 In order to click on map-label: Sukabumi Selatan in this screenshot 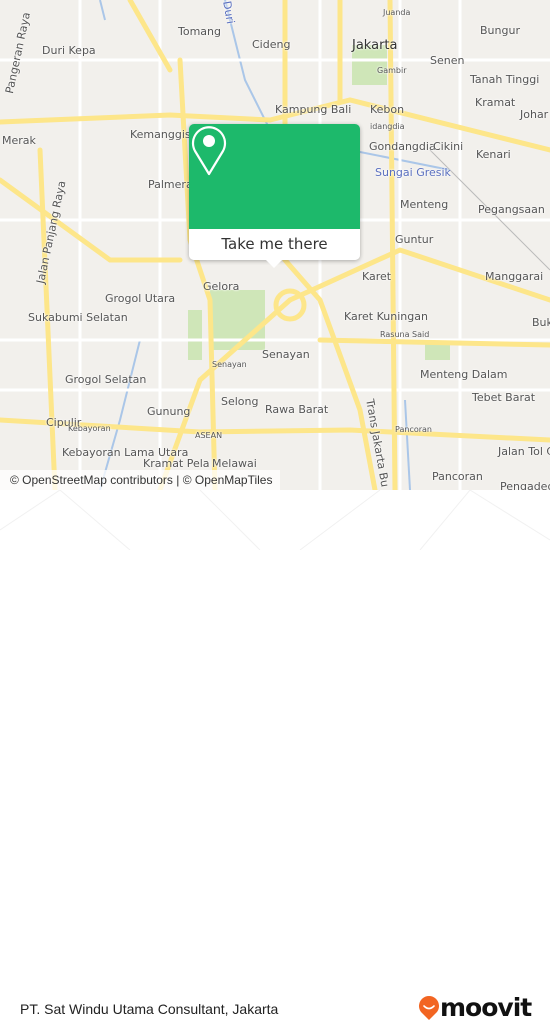, I will do `click(78, 317)`.